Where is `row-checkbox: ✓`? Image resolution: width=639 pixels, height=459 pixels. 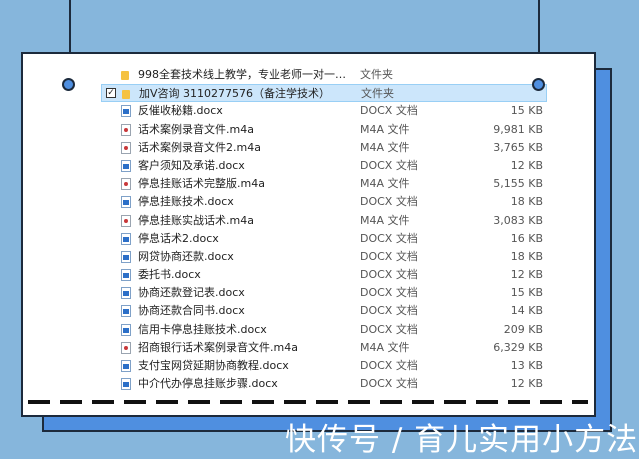 row-checkbox: ✓ is located at coordinates (111, 93).